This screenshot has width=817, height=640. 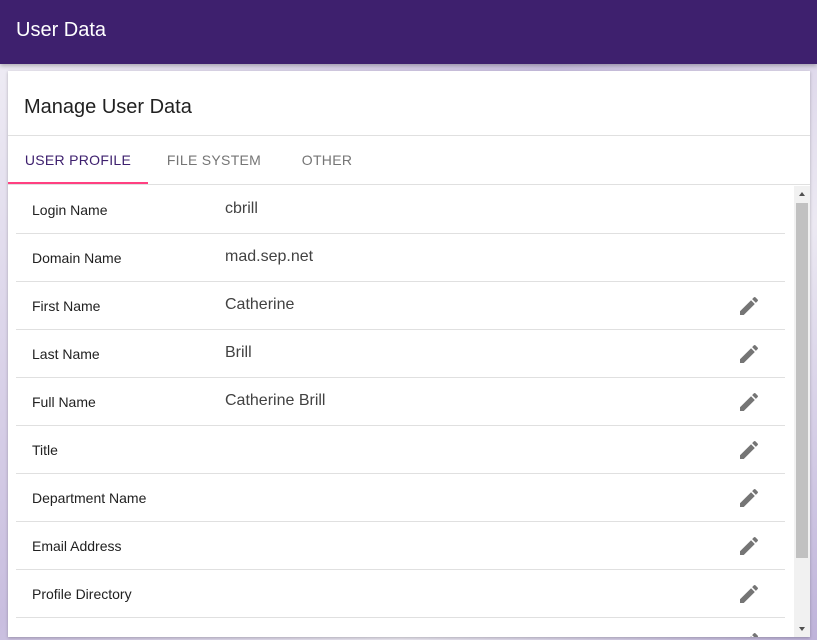 I want to click on edit-last-name-button, so click(x=749, y=354).